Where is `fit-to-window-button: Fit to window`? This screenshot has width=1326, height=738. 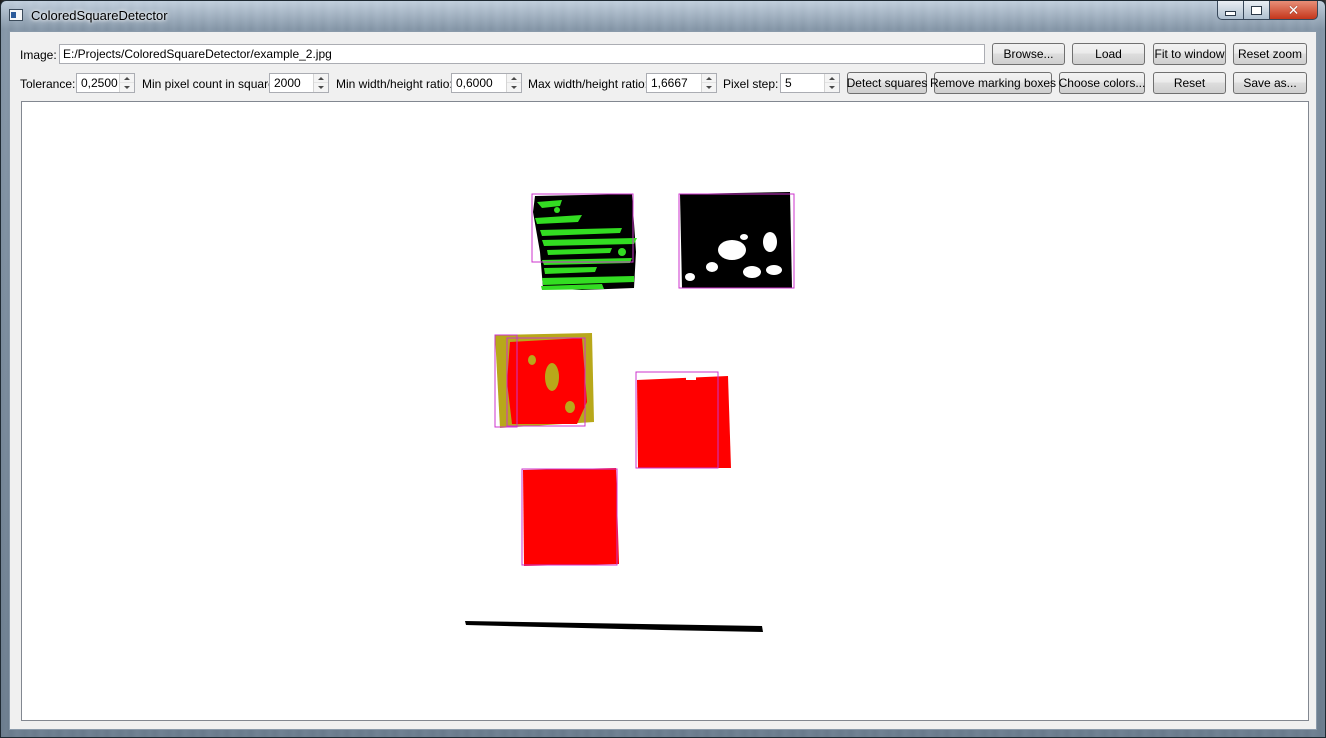
fit-to-window-button: Fit to window is located at coordinates (1189, 54).